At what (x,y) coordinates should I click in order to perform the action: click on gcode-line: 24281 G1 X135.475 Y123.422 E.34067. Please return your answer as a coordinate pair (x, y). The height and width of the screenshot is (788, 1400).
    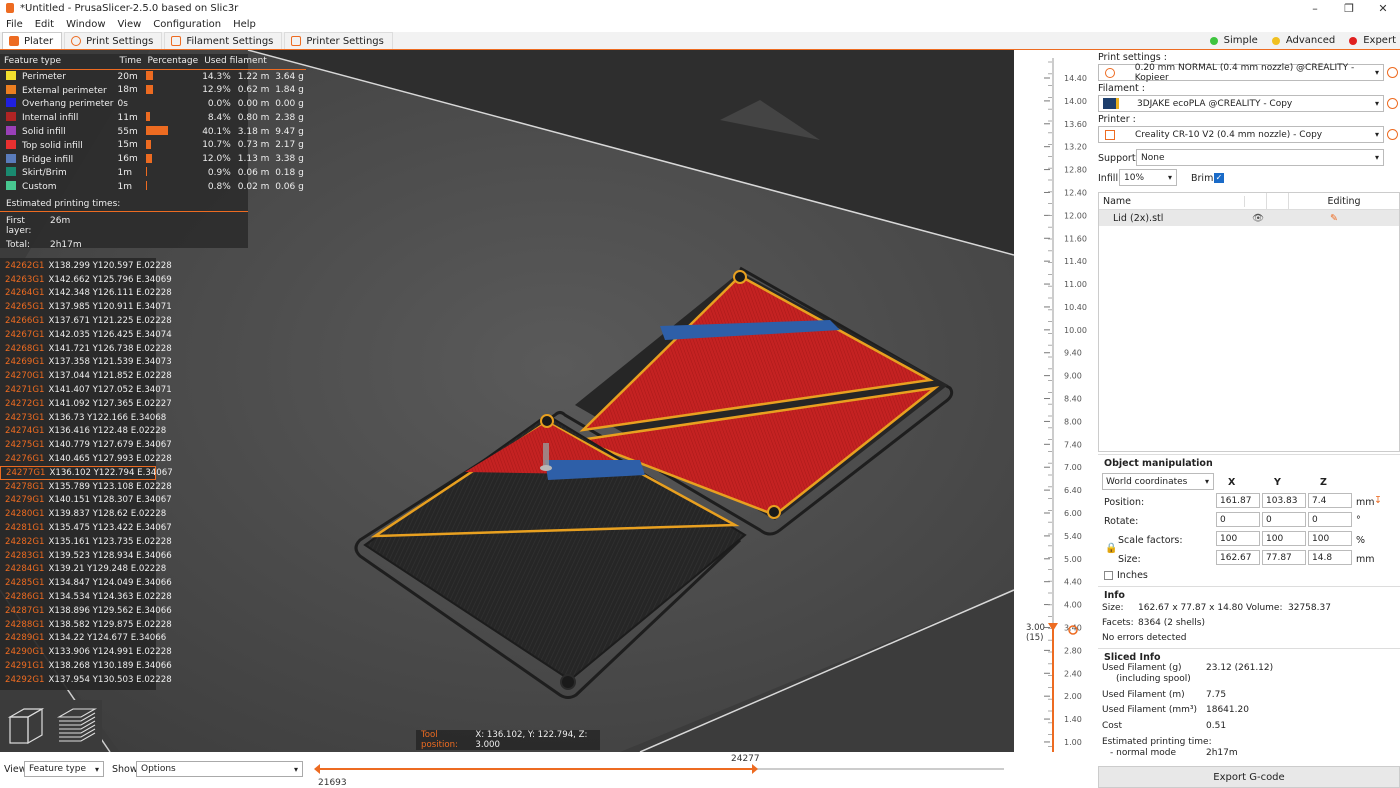
    Looking at the image, I should click on (86, 528).